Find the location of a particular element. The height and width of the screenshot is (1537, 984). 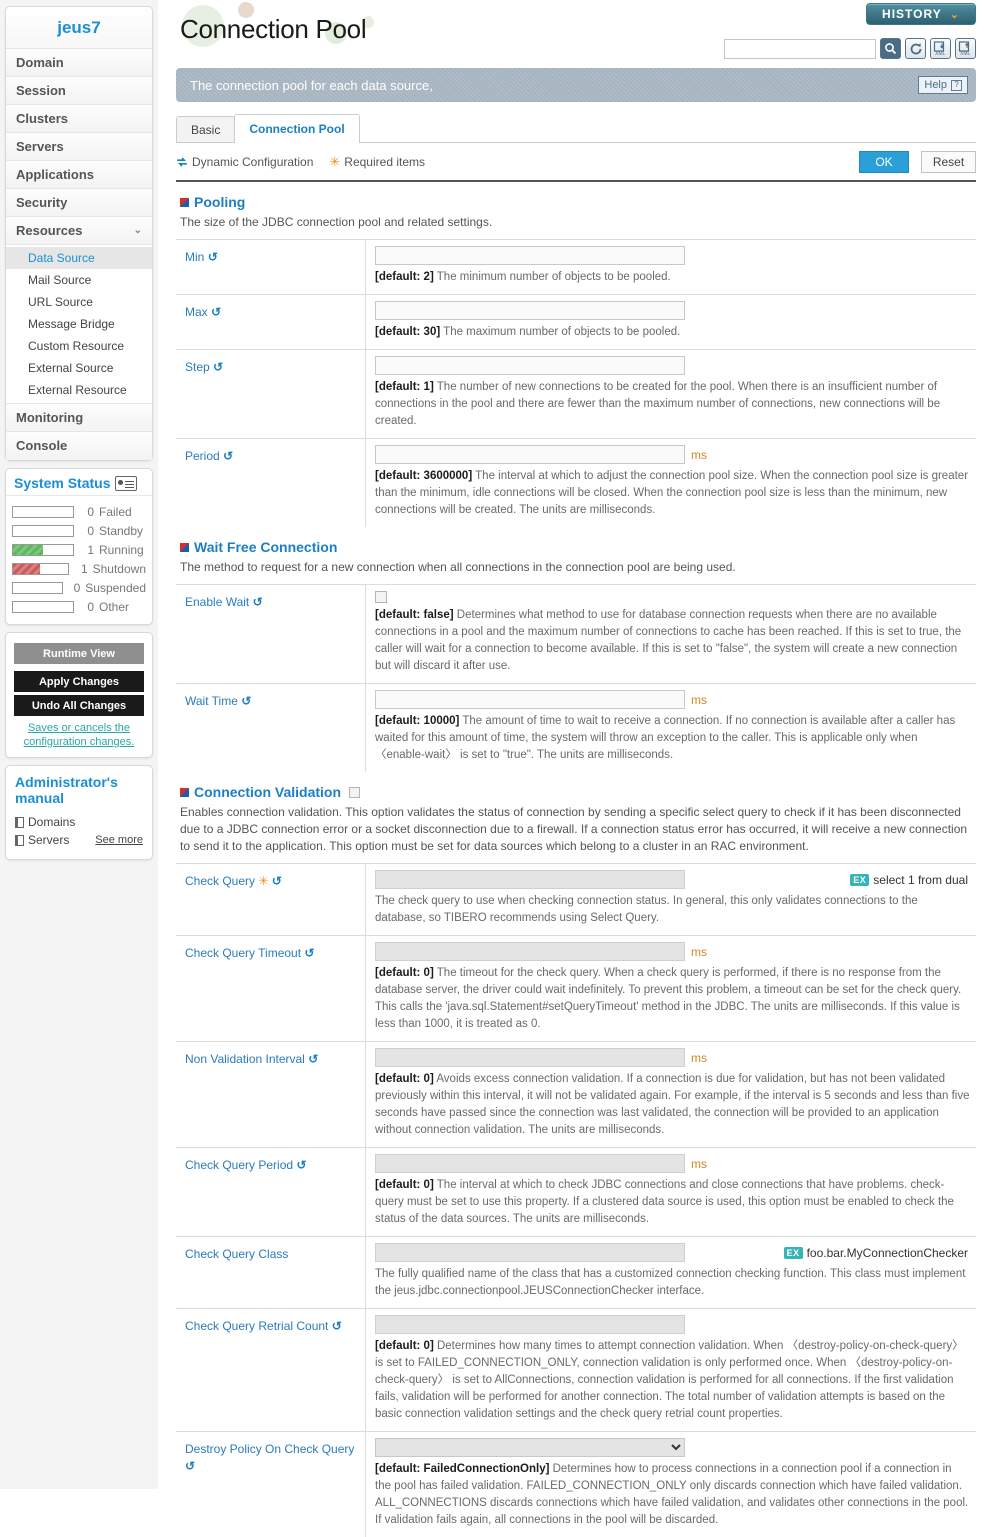

sidebar-item-data-source: Data Source is located at coordinates (79, 258).